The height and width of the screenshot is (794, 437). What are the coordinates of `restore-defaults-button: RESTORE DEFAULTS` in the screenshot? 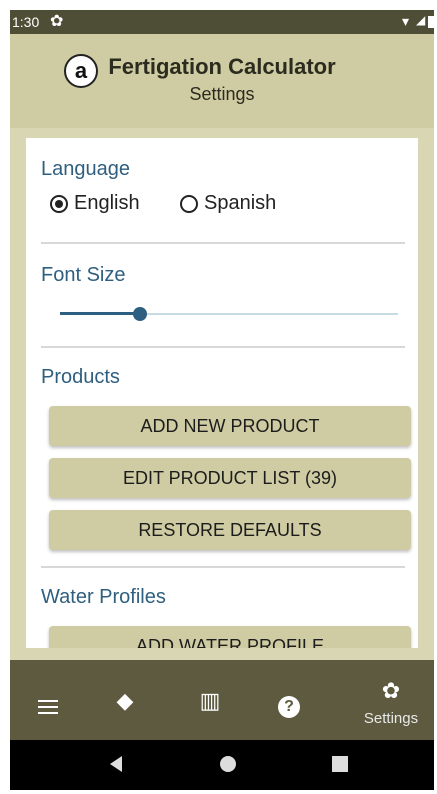 It's located at (230, 530).